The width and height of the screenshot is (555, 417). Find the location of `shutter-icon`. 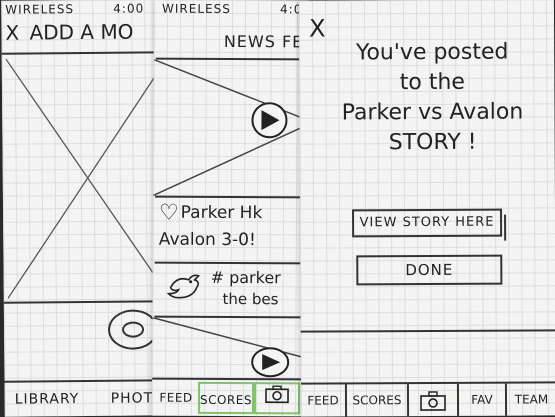

shutter-icon is located at coordinates (133, 329).